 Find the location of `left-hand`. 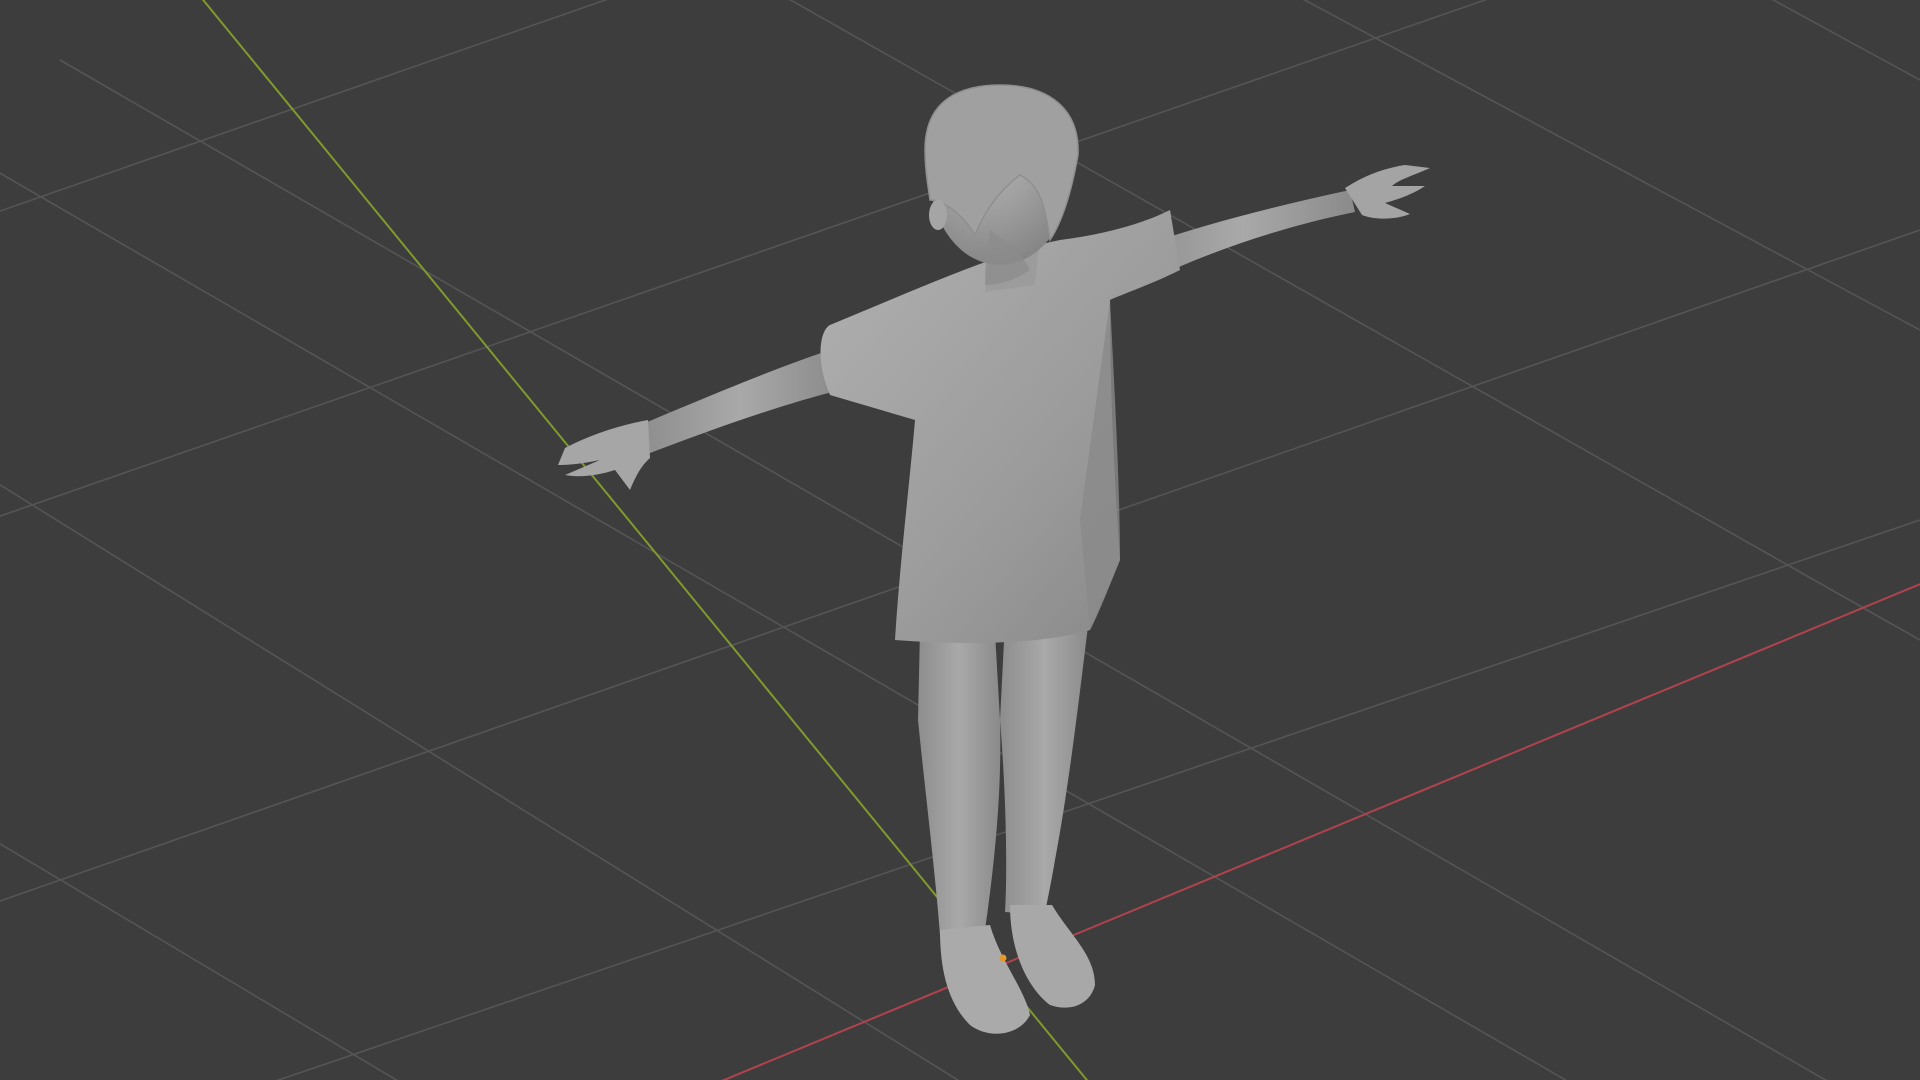

left-hand is located at coordinates (604, 455).